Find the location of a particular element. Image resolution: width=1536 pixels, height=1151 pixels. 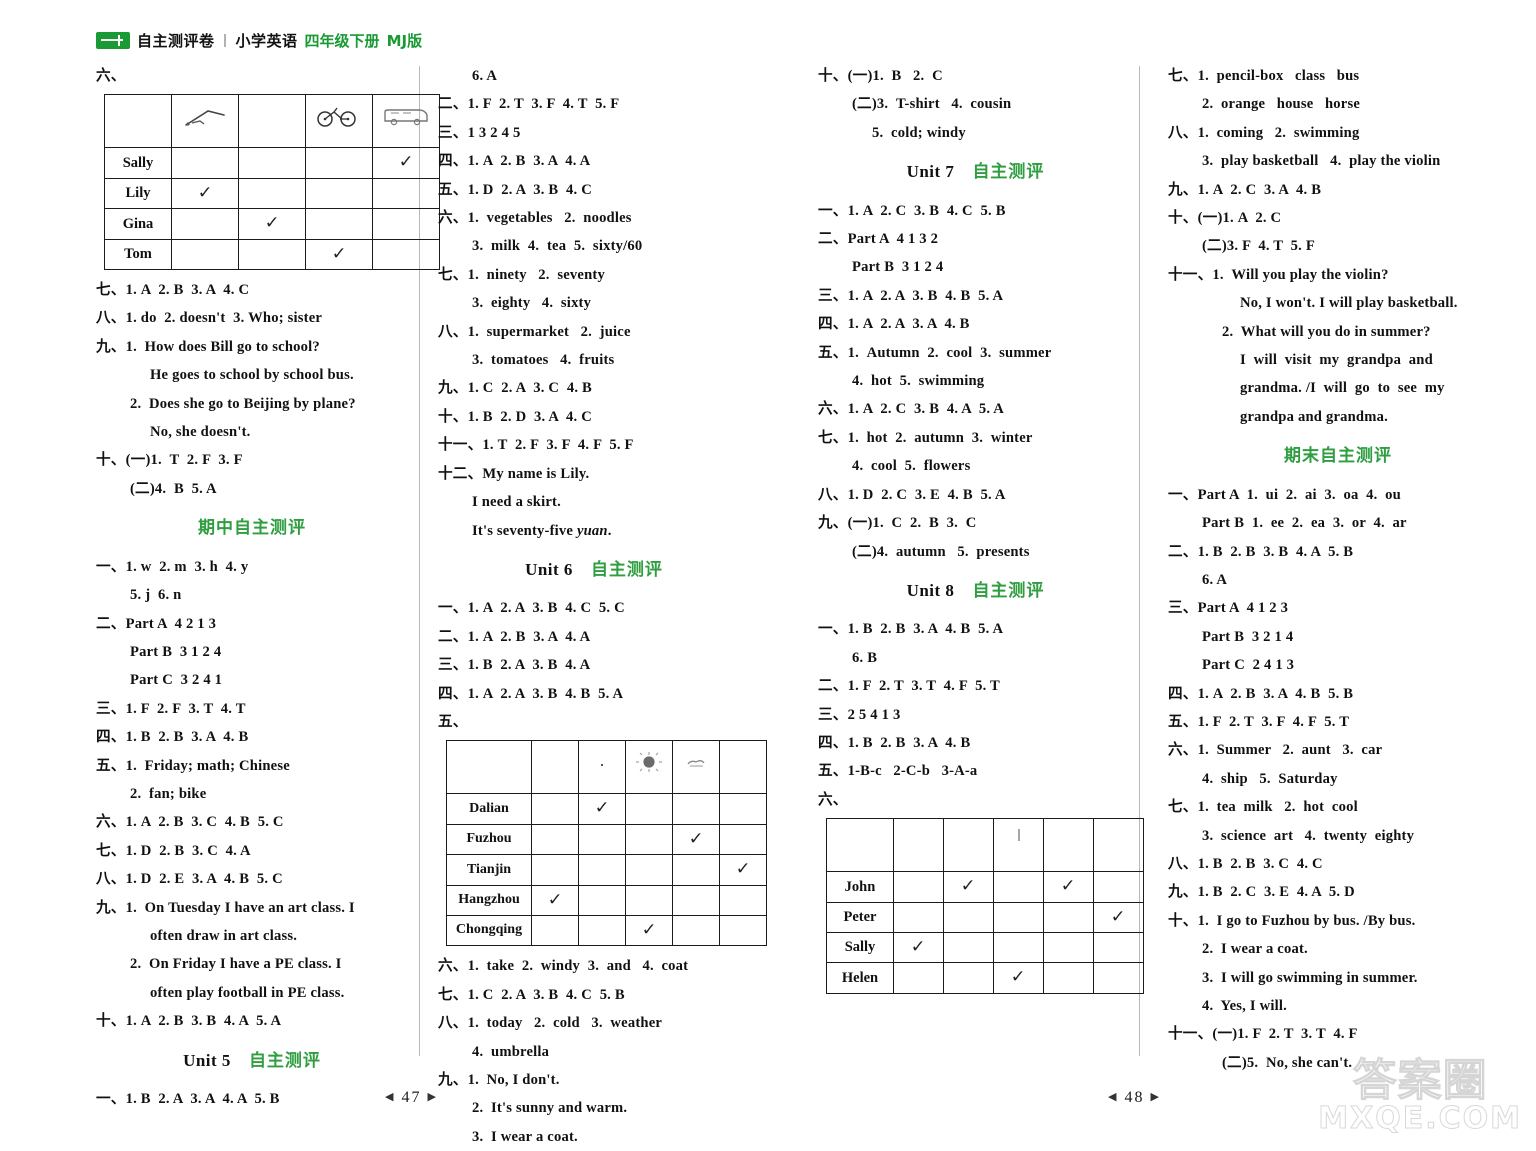

header-edition: MJ版 is located at coordinates (404, 41).